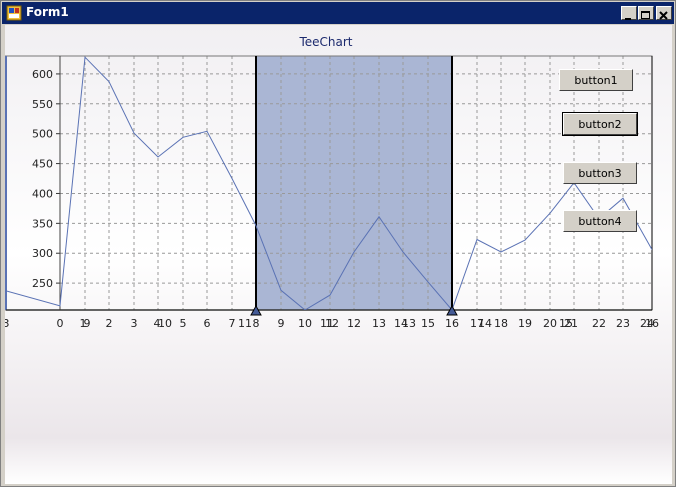 This screenshot has height=487, width=676. I want to click on window-title: Form1, so click(47, 12).